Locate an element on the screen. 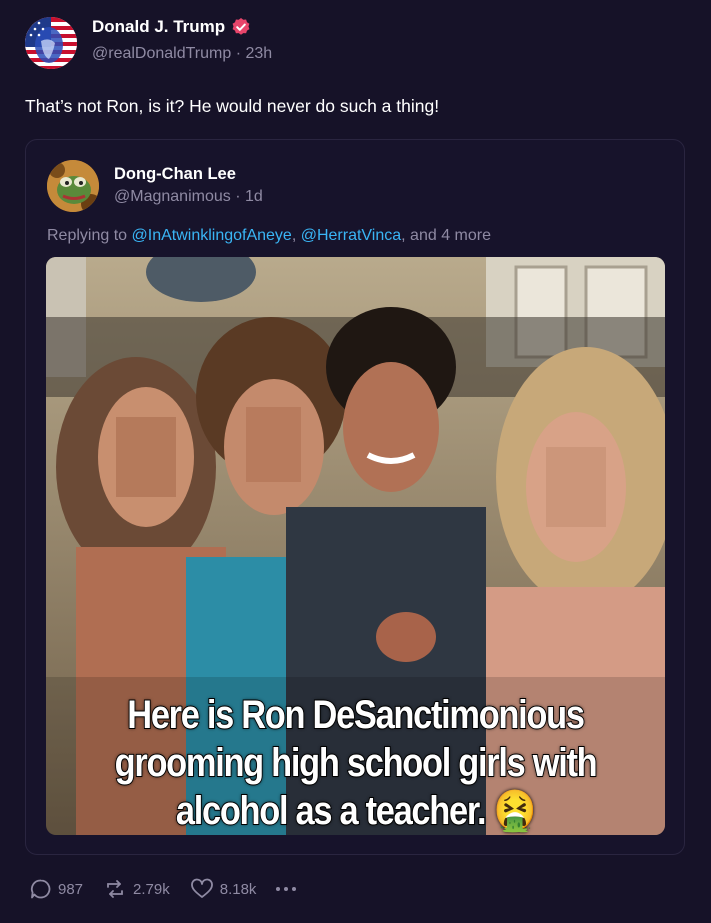  reply-icon is located at coordinates (40, 889).